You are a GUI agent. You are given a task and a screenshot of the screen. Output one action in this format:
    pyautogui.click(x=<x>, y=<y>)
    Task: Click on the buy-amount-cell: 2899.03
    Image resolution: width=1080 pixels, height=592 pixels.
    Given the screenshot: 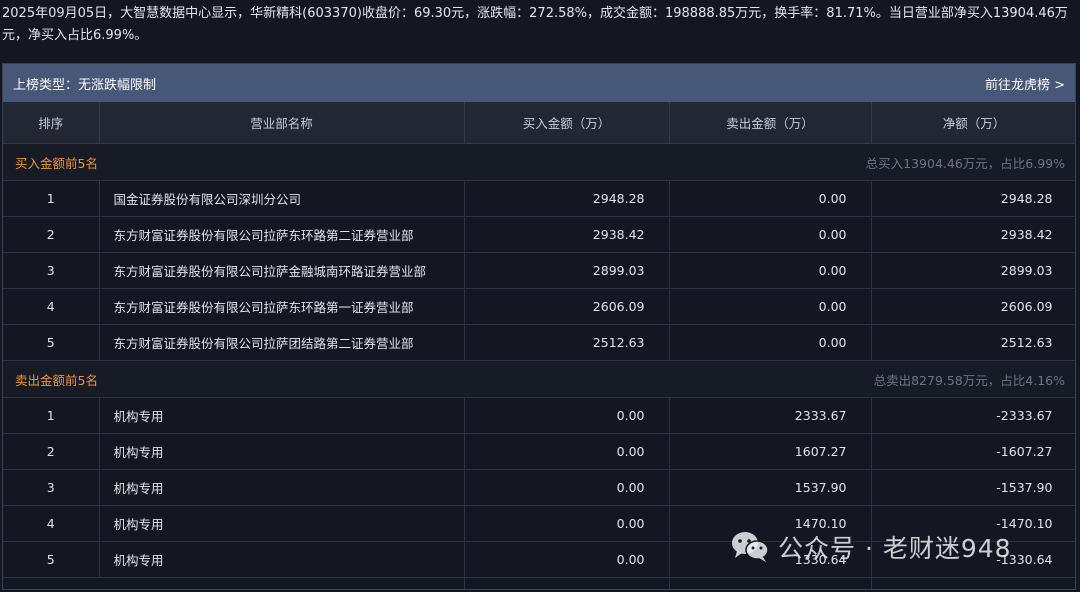 What is the action you would take?
    pyautogui.click(x=567, y=270)
    